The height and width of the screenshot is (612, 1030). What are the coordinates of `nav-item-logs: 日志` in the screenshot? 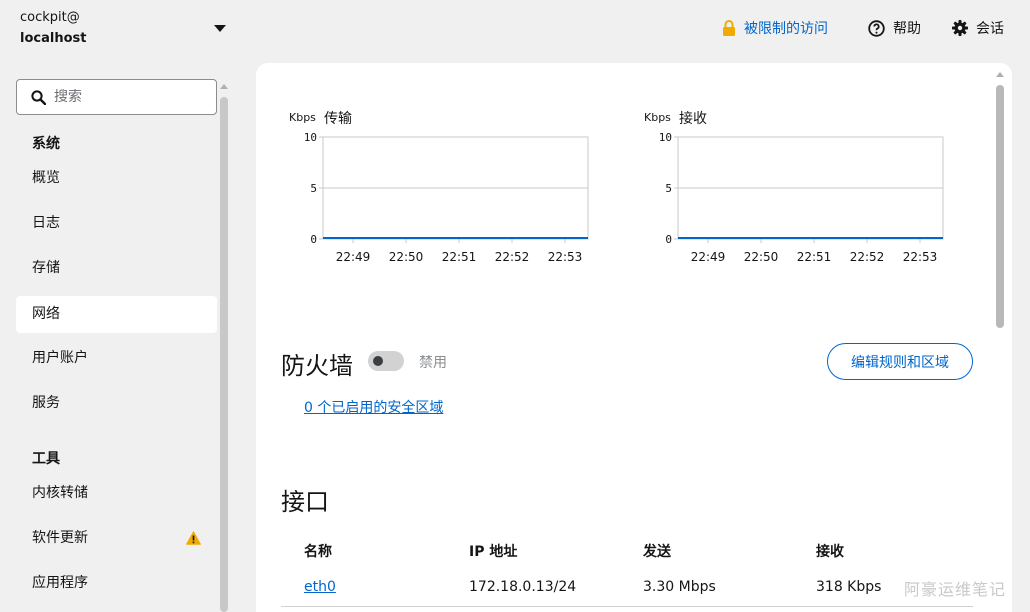 It's located at (116, 223).